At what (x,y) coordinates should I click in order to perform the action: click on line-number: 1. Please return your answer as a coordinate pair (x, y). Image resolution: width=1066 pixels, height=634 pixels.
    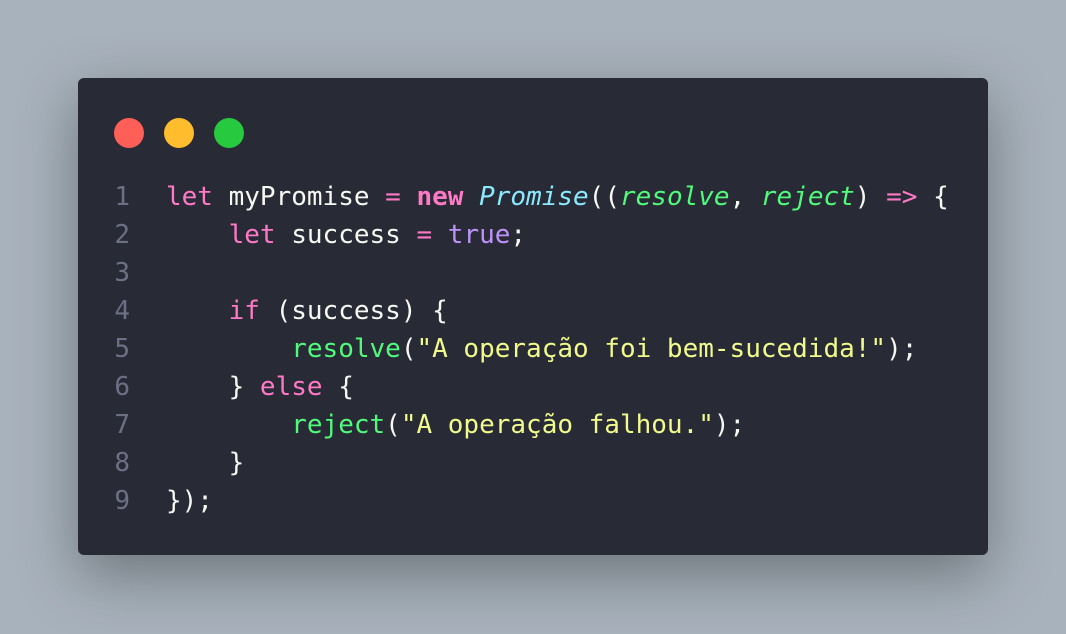
    Looking at the image, I should click on (122, 197).